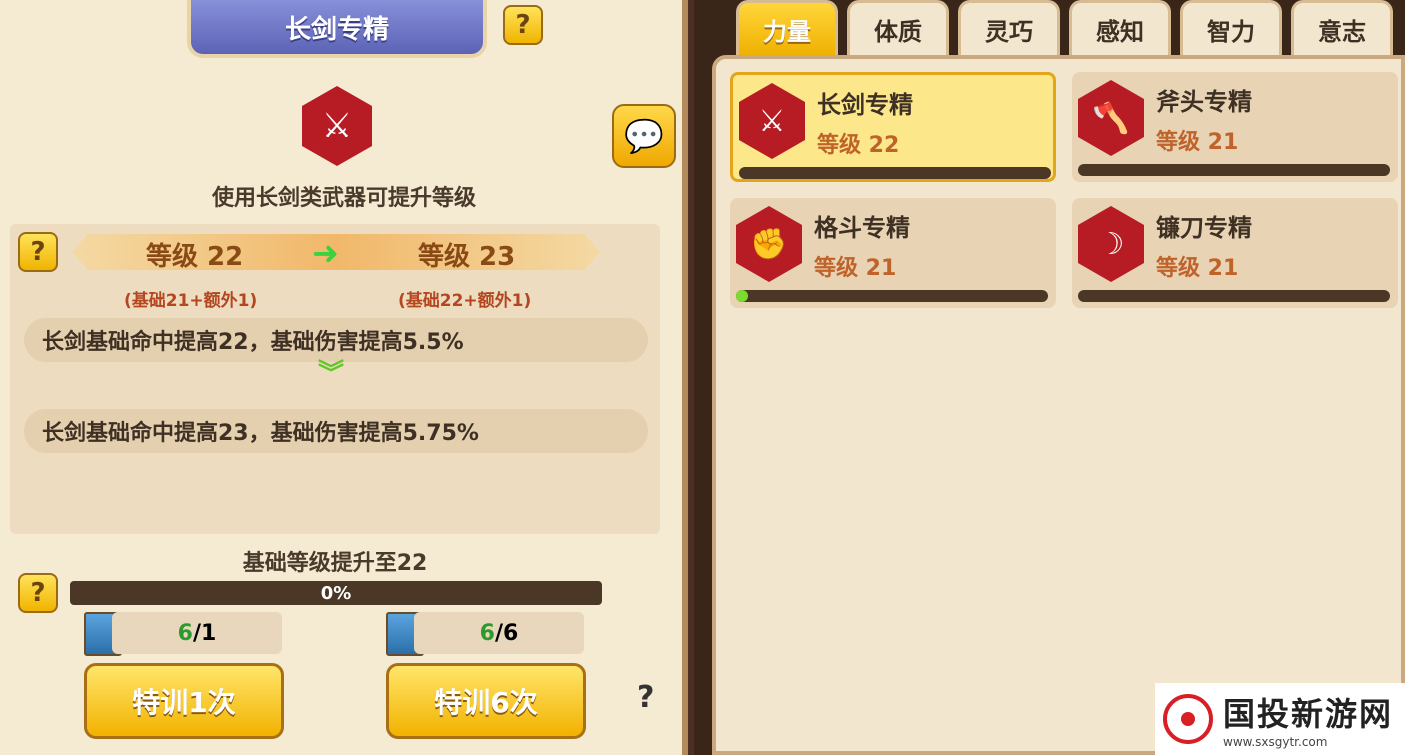 The image size is (1405, 755). What do you see at coordinates (465, 301) in the screenshot?
I see `next-breakdown: (基础22+额外1)` at bounding box center [465, 301].